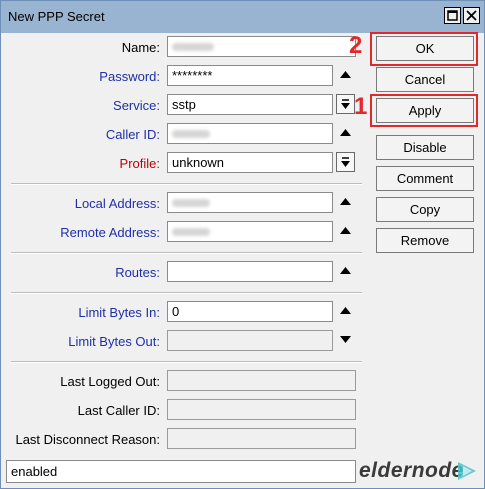  I want to click on cancel-button: Cancel, so click(425, 79).